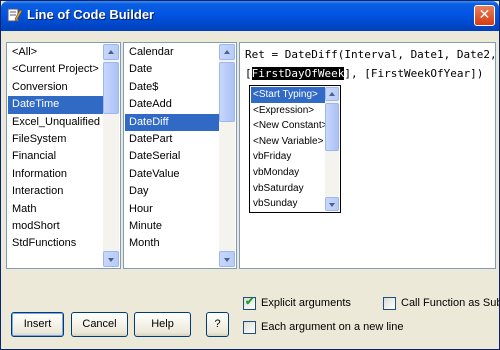  Describe the element at coordinates (227, 92) in the screenshot. I see `function-scroll-thumb` at that location.